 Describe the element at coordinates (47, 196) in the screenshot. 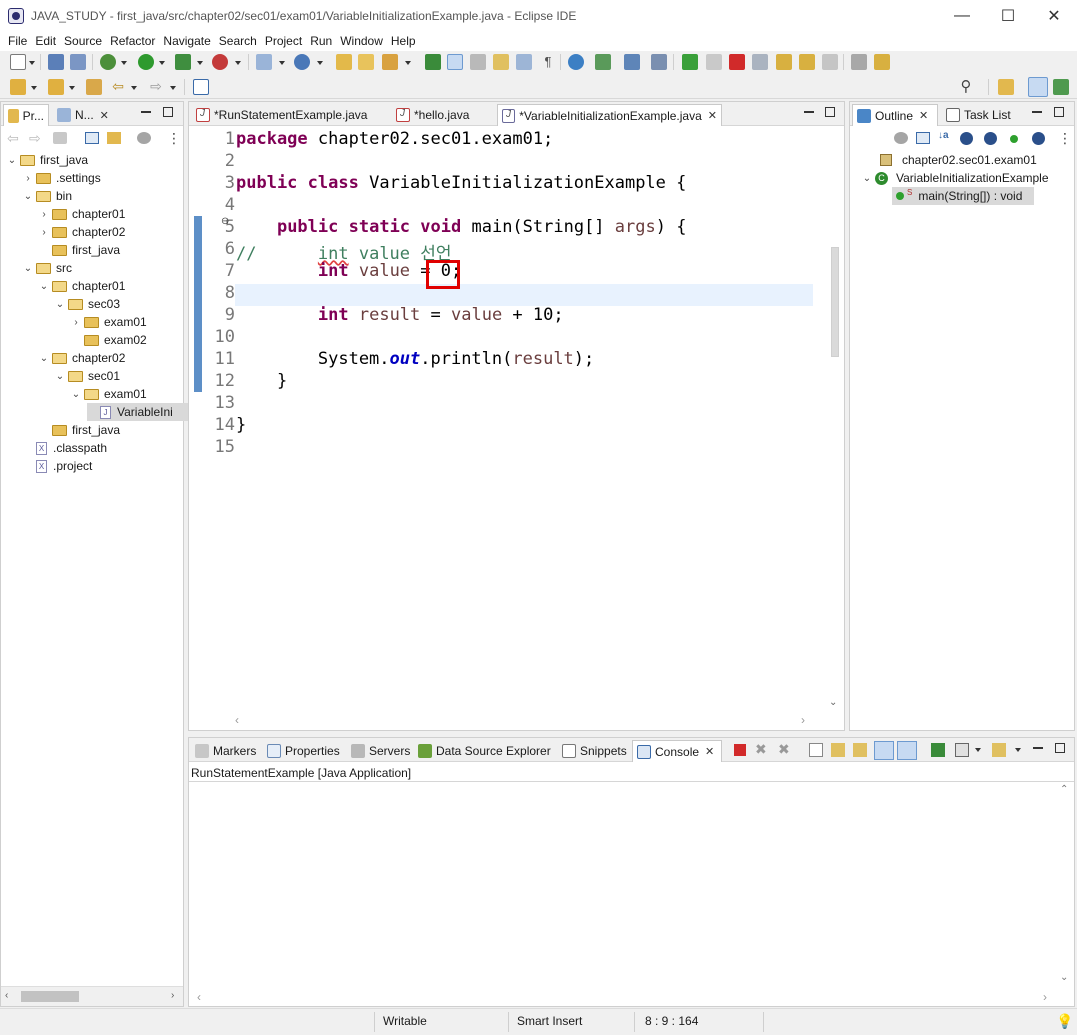

I see `tree-item: ⌄ bin` at that location.